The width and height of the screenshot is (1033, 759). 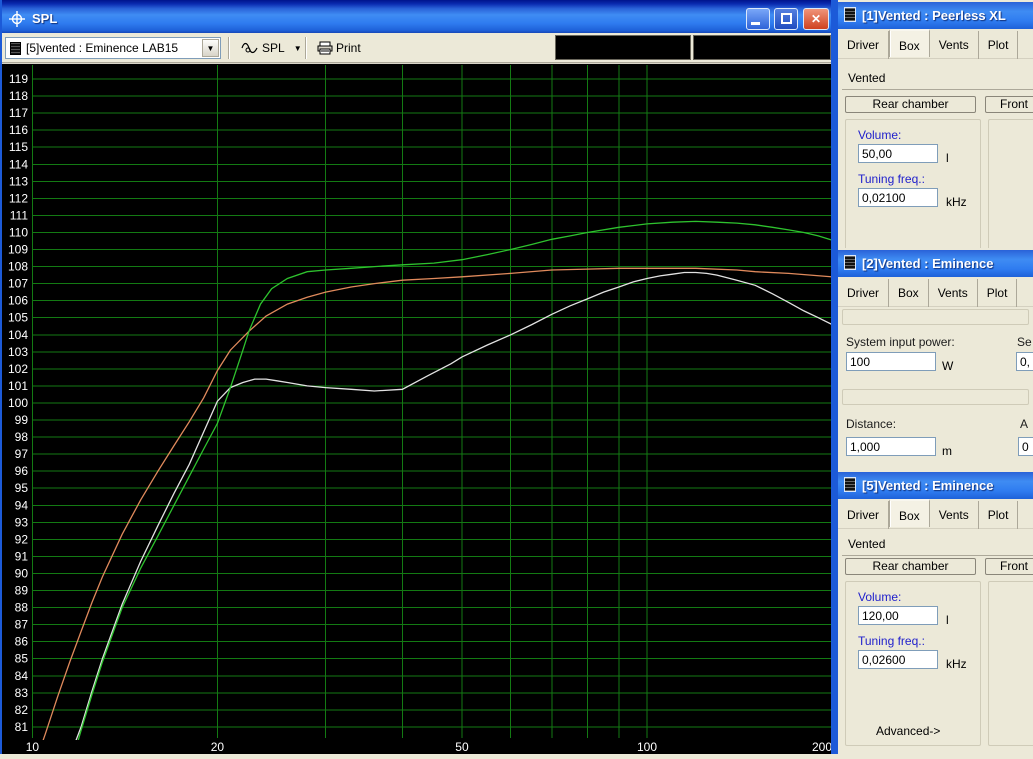 What do you see at coordinates (15, 48) in the screenshot?
I see `project-icon` at bounding box center [15, 48].